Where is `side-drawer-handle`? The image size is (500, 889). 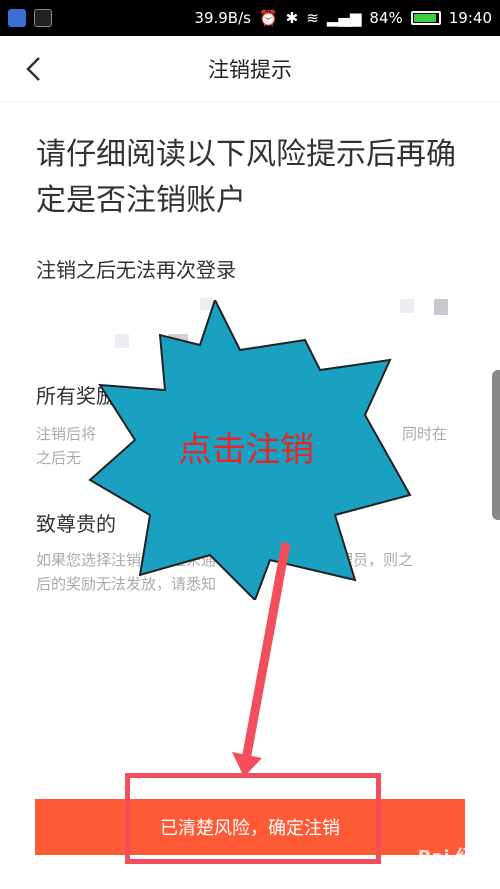 side-drawer-handle is located at coordinates (496, 445).